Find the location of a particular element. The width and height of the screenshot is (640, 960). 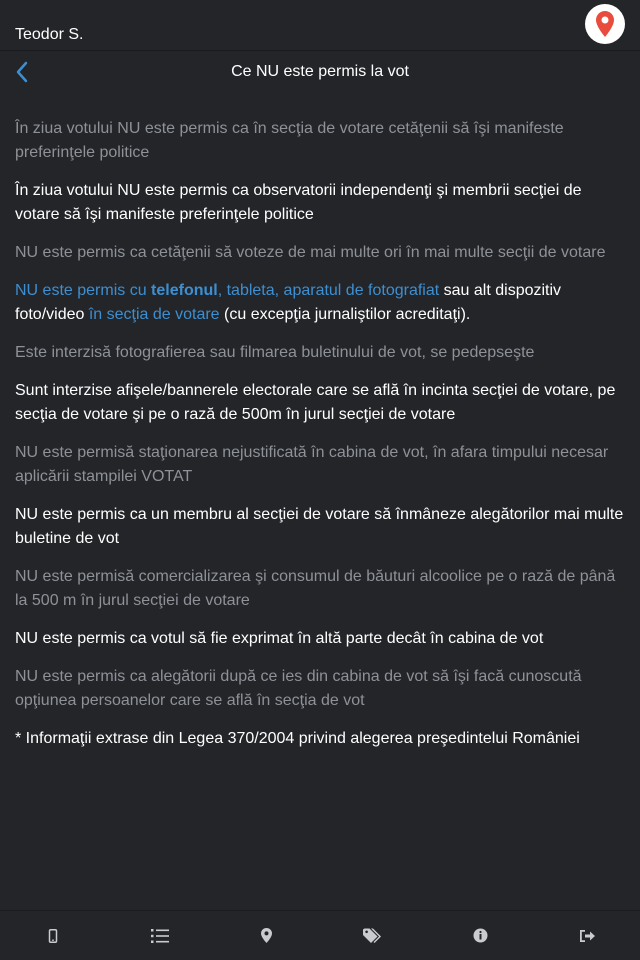

list-icon is located at coordinates (160, 935).